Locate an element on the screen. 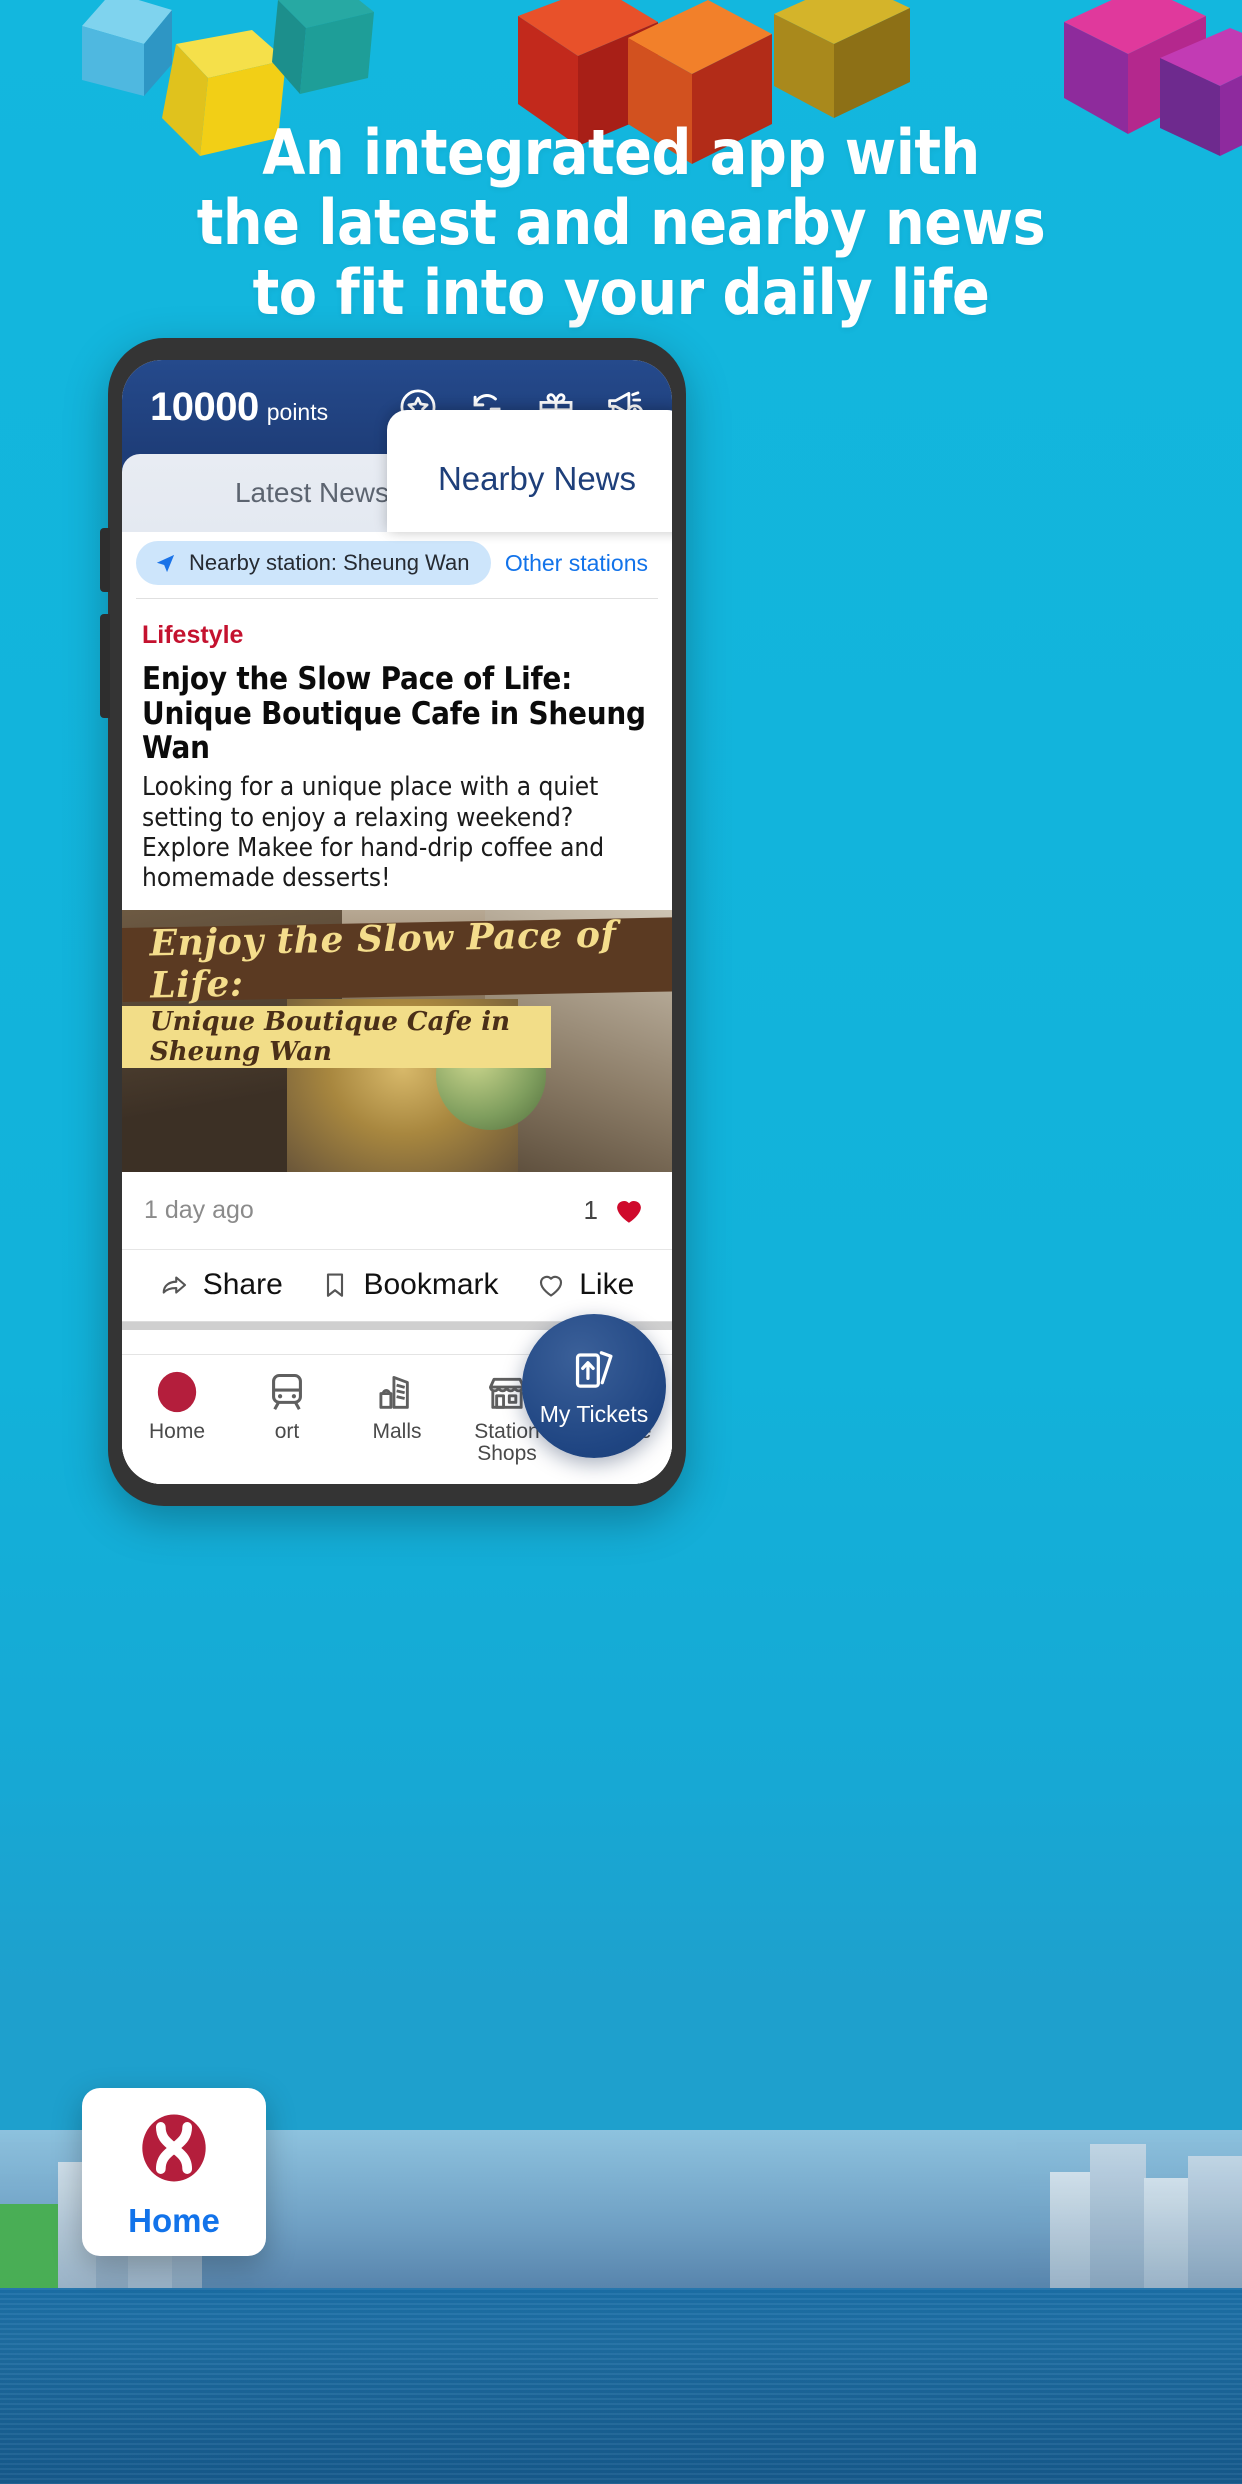  my-tickets-button: My Tickets is located at coordinates (594, 1386).